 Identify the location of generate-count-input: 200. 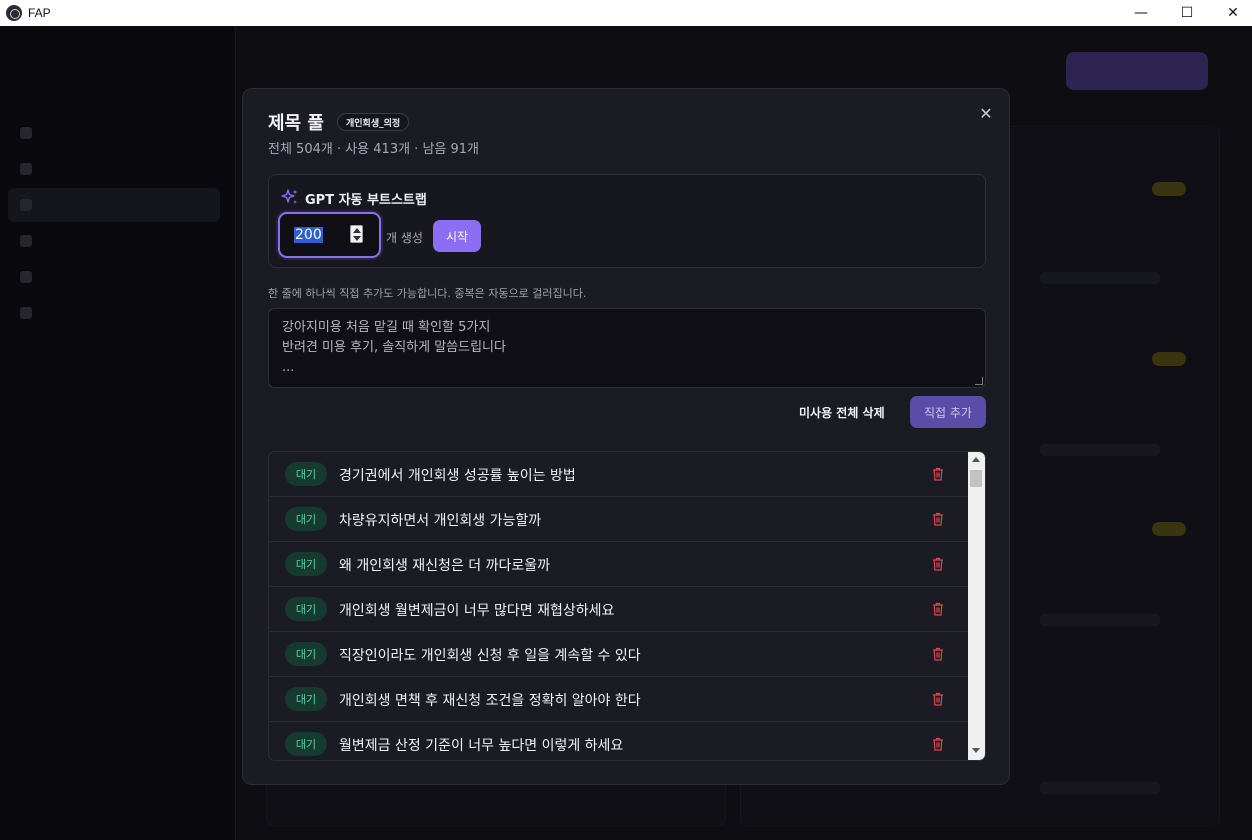
(329, 235).